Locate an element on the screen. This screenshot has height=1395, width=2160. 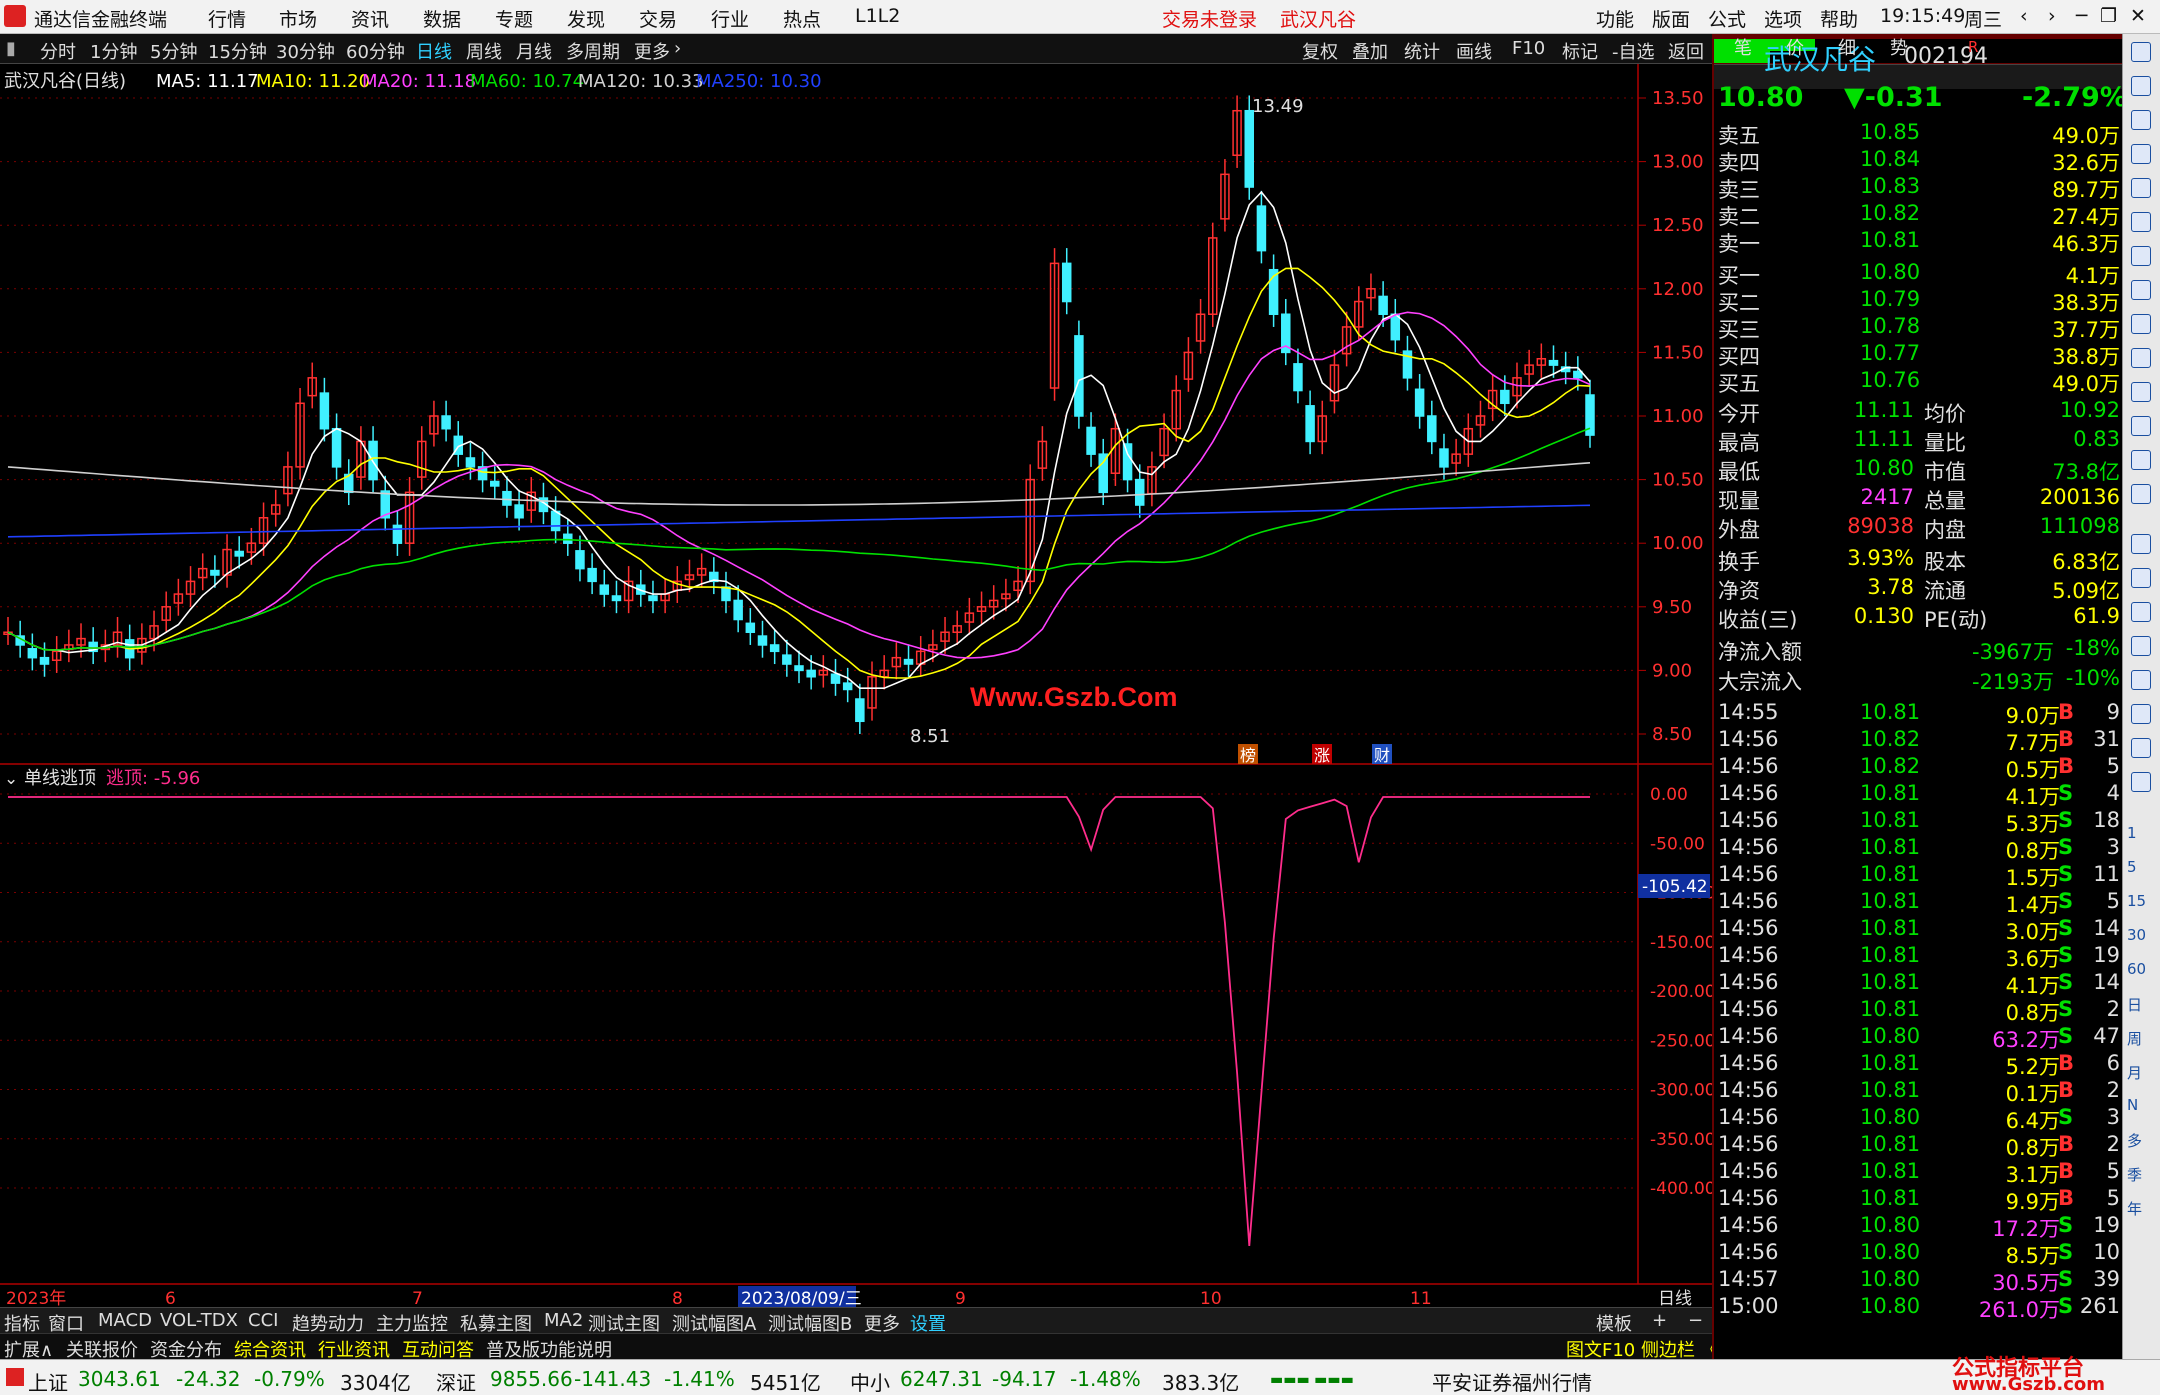
forward-arrow-icon: › is located at coordinates (2052, 16).